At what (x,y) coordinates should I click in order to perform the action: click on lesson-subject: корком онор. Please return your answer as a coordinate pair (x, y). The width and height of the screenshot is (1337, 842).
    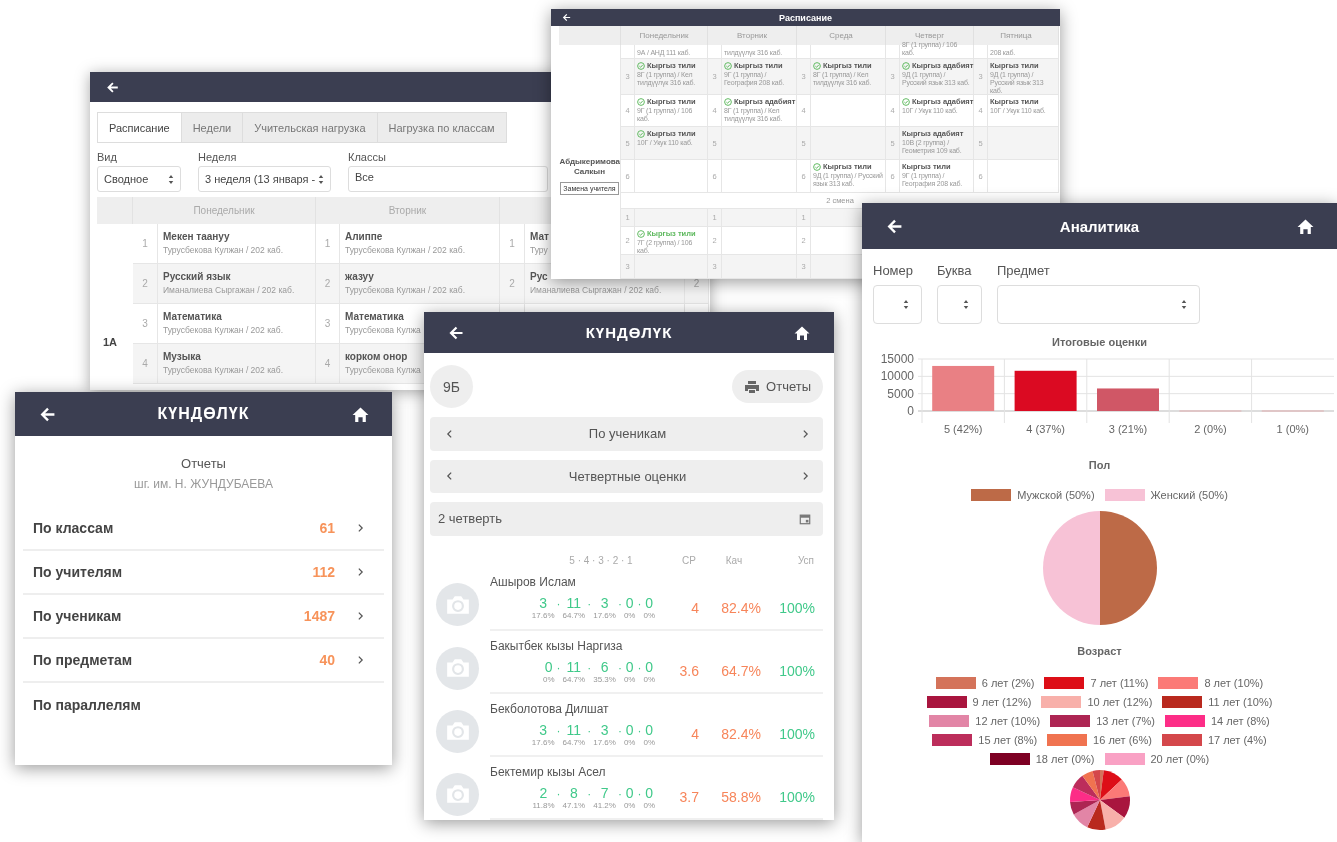
    Looking at the image, I should click on (376, 356).